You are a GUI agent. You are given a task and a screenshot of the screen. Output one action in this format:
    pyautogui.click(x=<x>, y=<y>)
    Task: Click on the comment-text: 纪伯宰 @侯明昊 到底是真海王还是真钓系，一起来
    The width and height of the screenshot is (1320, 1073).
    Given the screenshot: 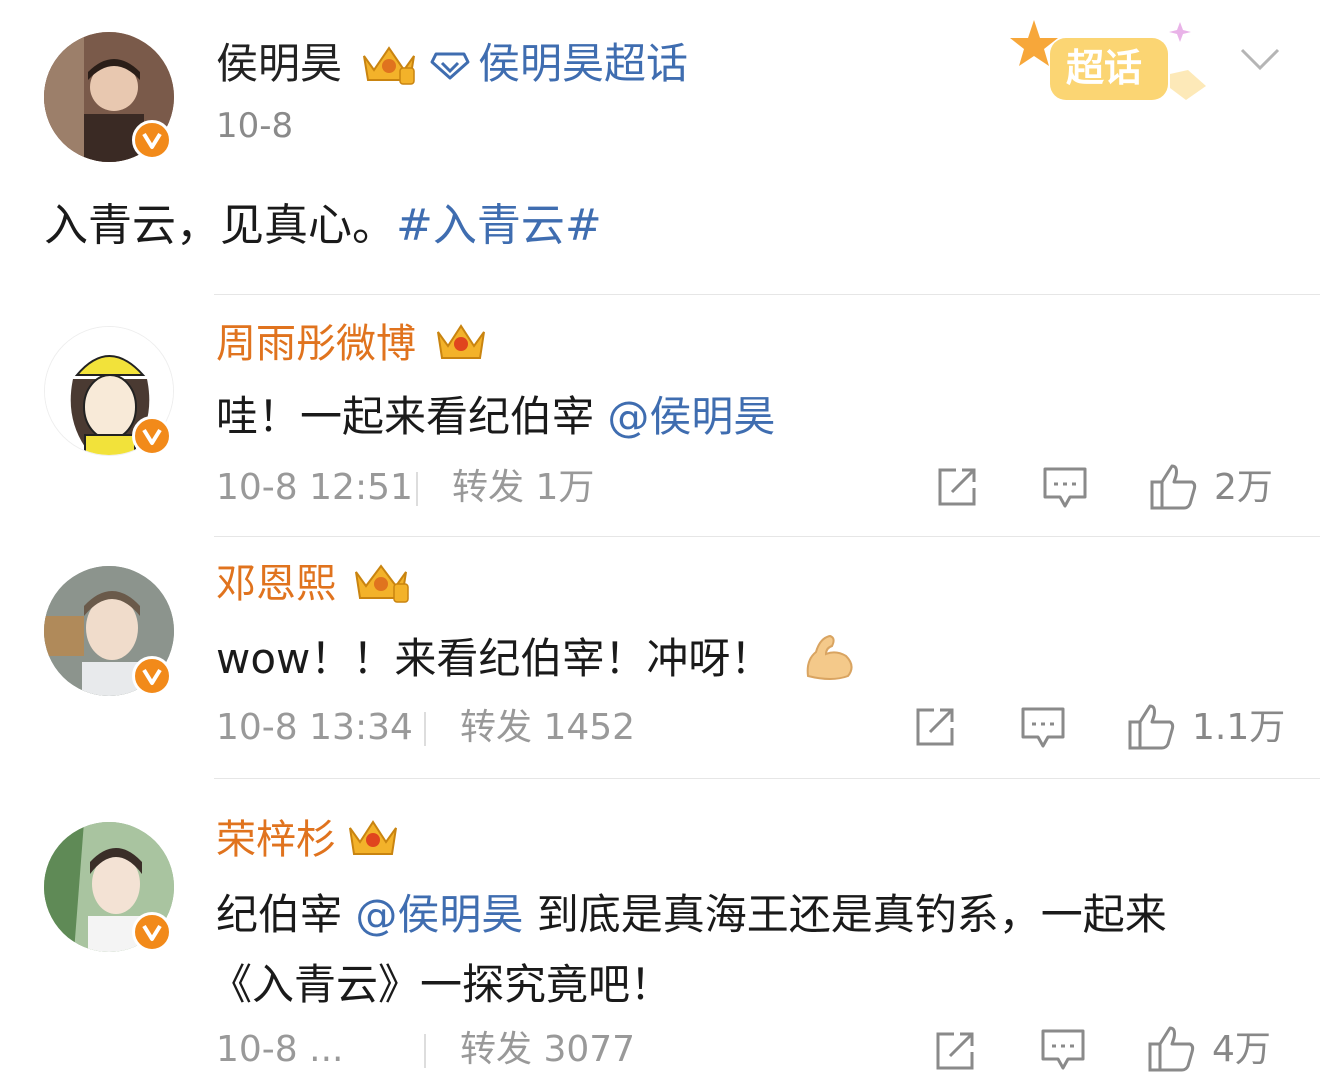 What is the action you would take?
    pyautogui.click(x=756, y=915)
    